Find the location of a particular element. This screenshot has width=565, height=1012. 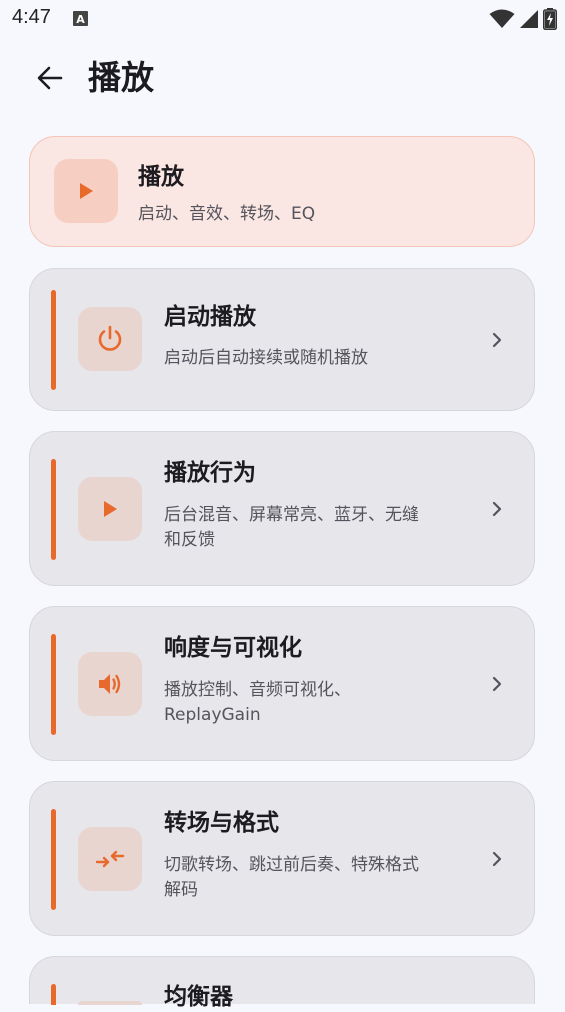

item-subtitle-line: 播放控制、音频可视化、 is located at coordinates (257, 690).